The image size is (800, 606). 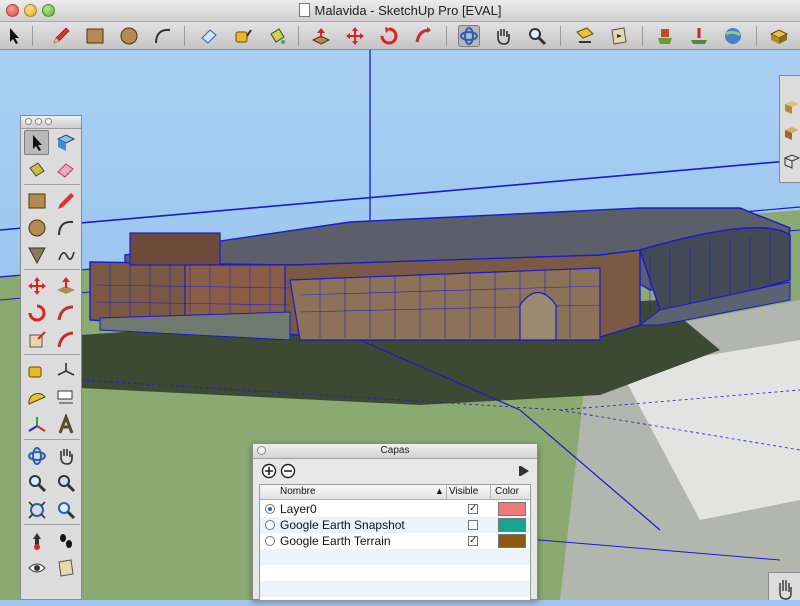 I want to click on footprints-icon, so click(x=65, y=540).